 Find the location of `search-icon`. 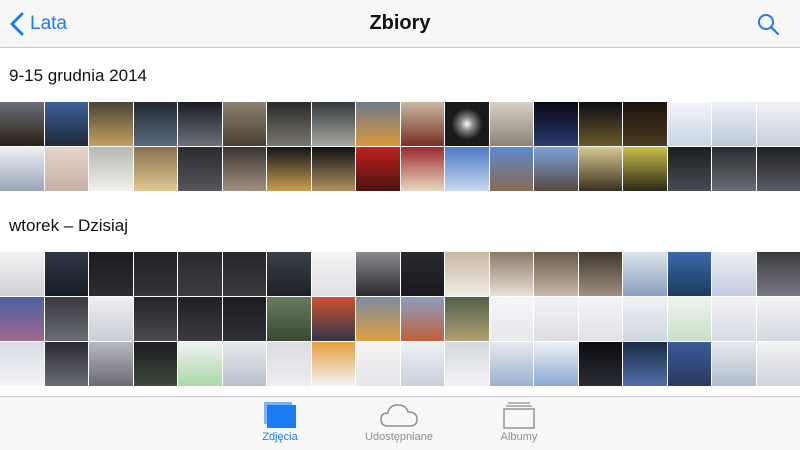

search-icon is located at coordinates (768, 24).